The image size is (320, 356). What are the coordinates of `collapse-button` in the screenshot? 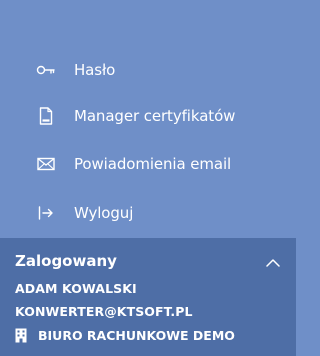 It's located at (273, 261).